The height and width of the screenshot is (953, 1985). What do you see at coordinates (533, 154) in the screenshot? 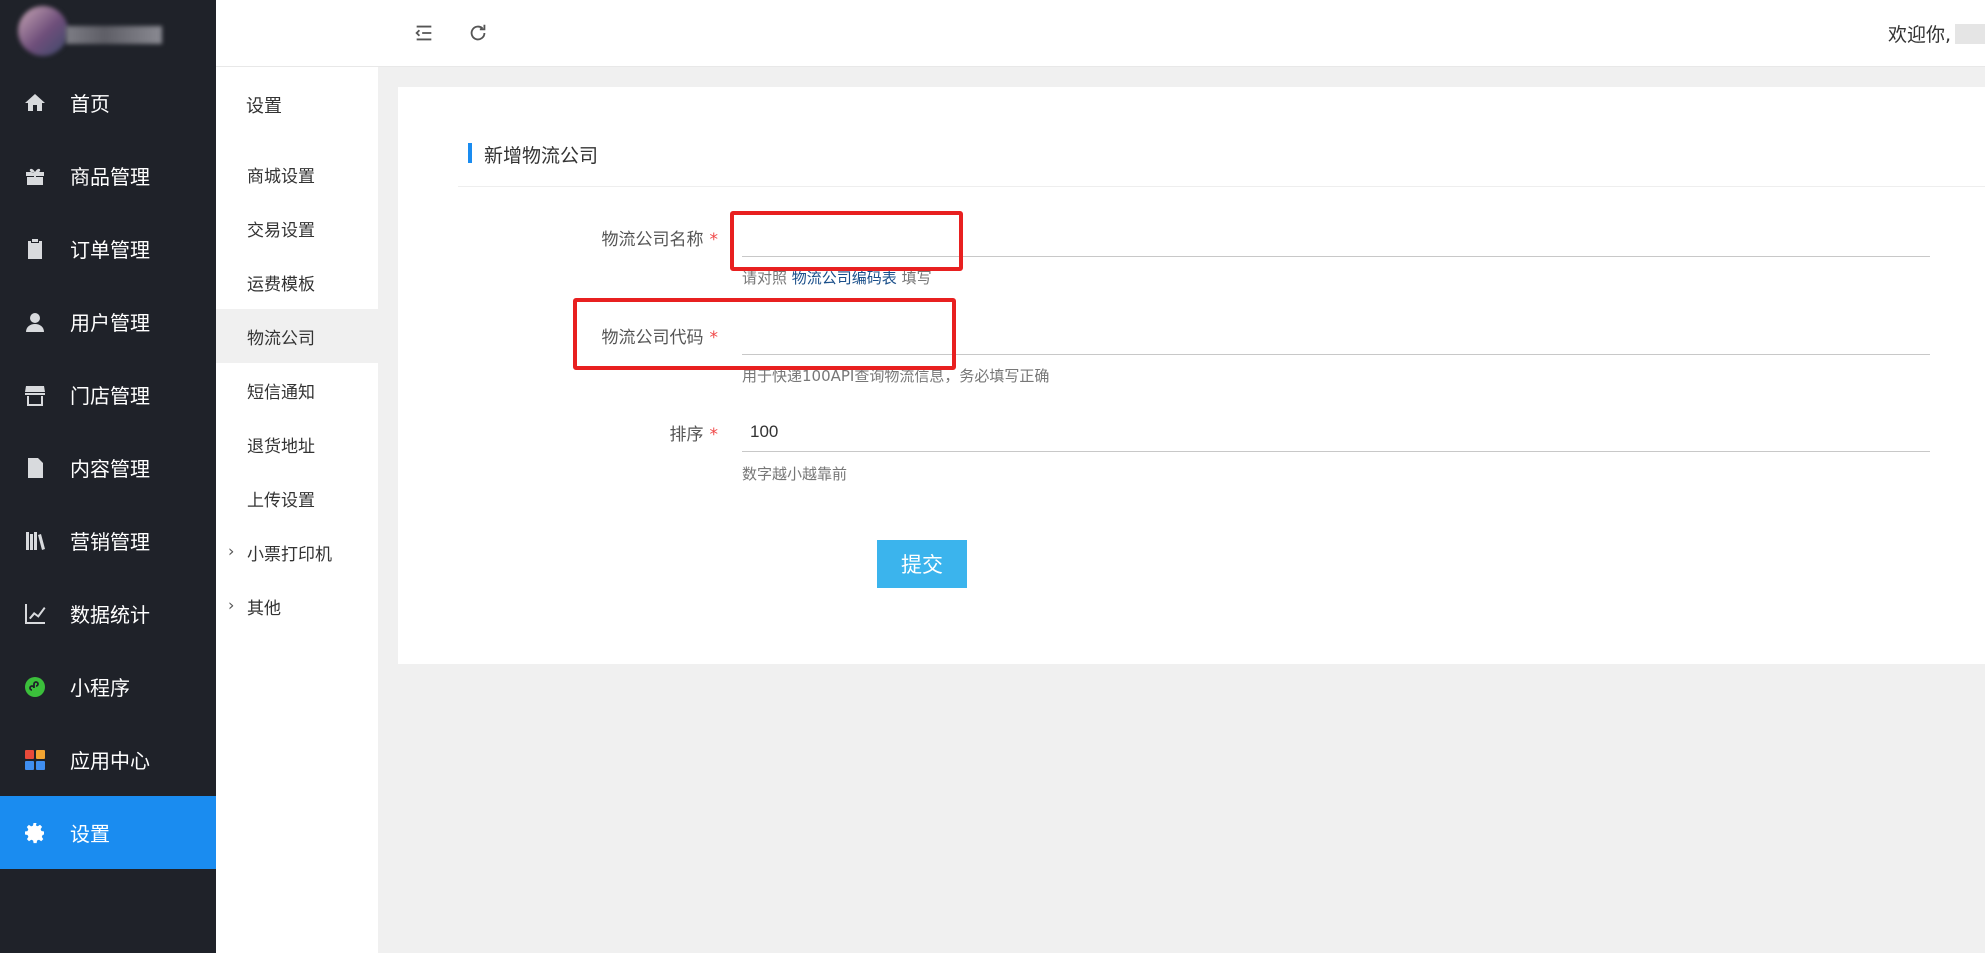
I see `page-title: 新增物流公司` at bounding box center [533, 154].